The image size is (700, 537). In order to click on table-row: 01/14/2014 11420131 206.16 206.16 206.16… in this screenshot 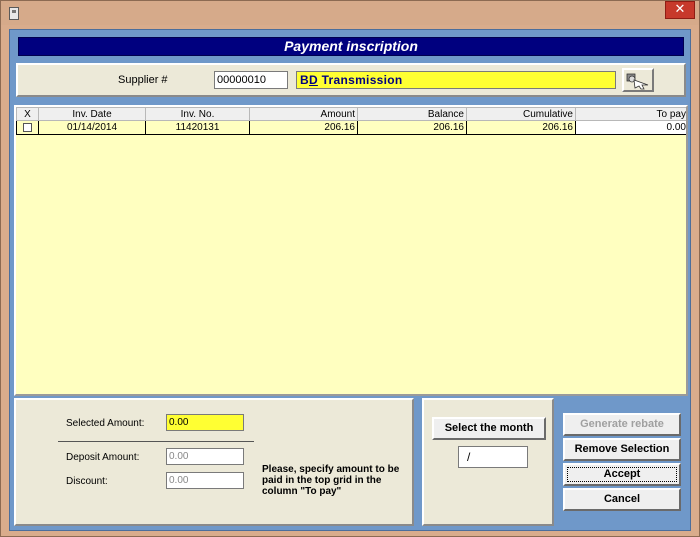, I will do `click(351, 127)`.